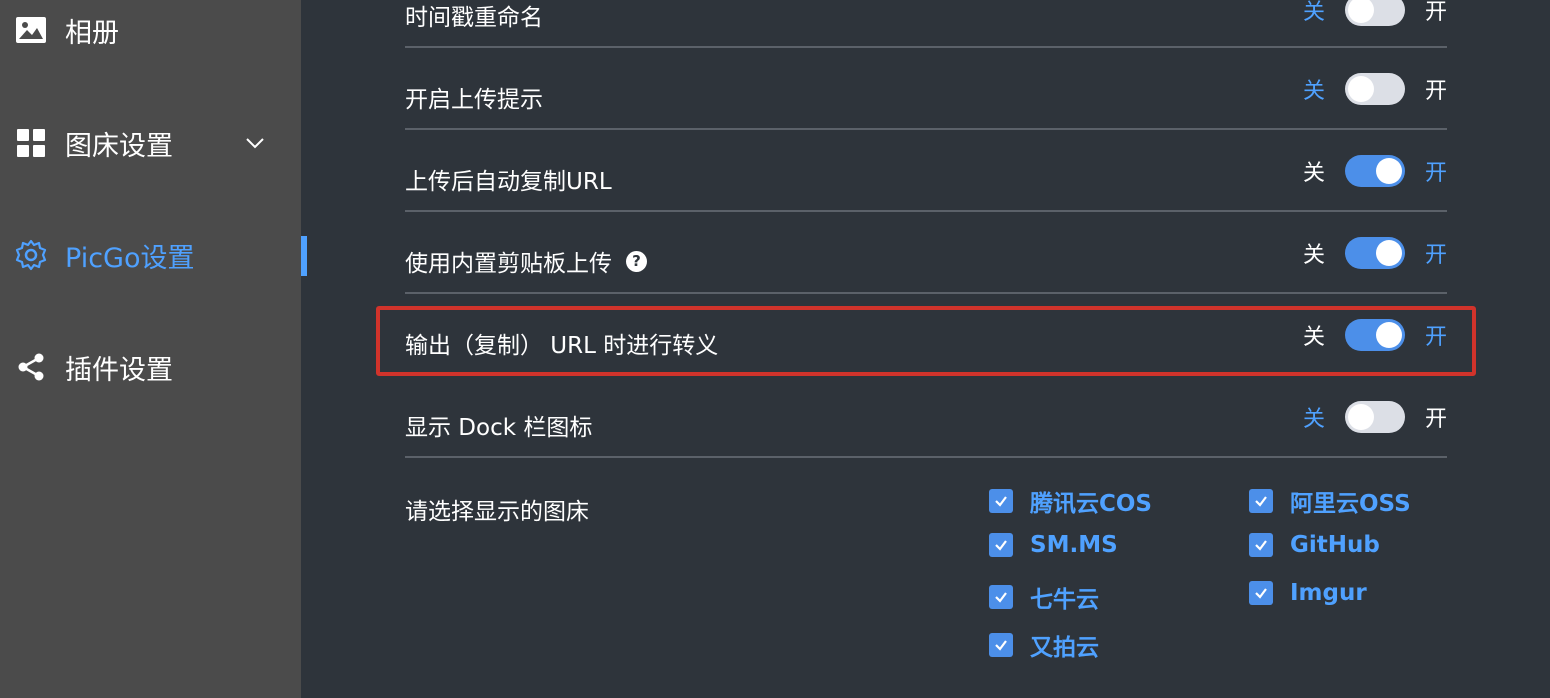 The image size is (1550, 698). I want to click on checkbox-label: 腾讯云COS, so click(1091, 504).